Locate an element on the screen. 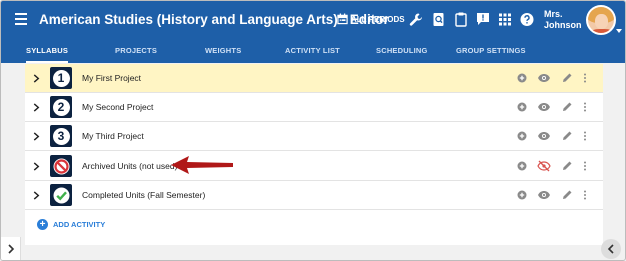  teacher-title: Mrs. is located at coordinates (553, 14).